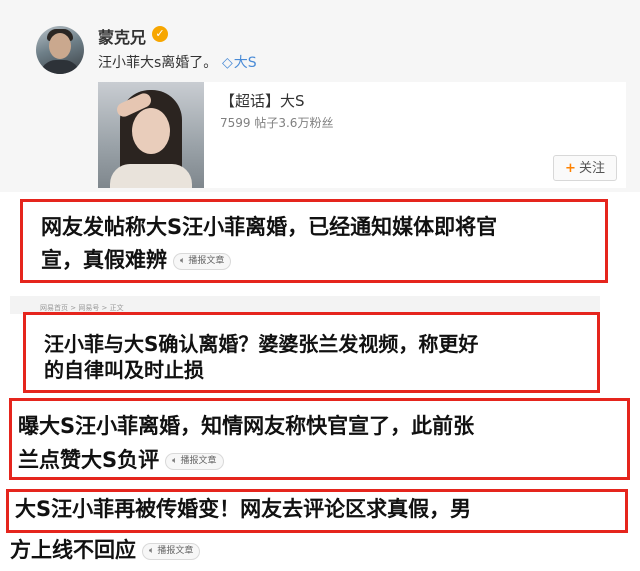 This screenshot has height=571, width=640. Describe the element at coordinates (245, 63) in the screenshot. I see `topic-label: 大S` at that location.